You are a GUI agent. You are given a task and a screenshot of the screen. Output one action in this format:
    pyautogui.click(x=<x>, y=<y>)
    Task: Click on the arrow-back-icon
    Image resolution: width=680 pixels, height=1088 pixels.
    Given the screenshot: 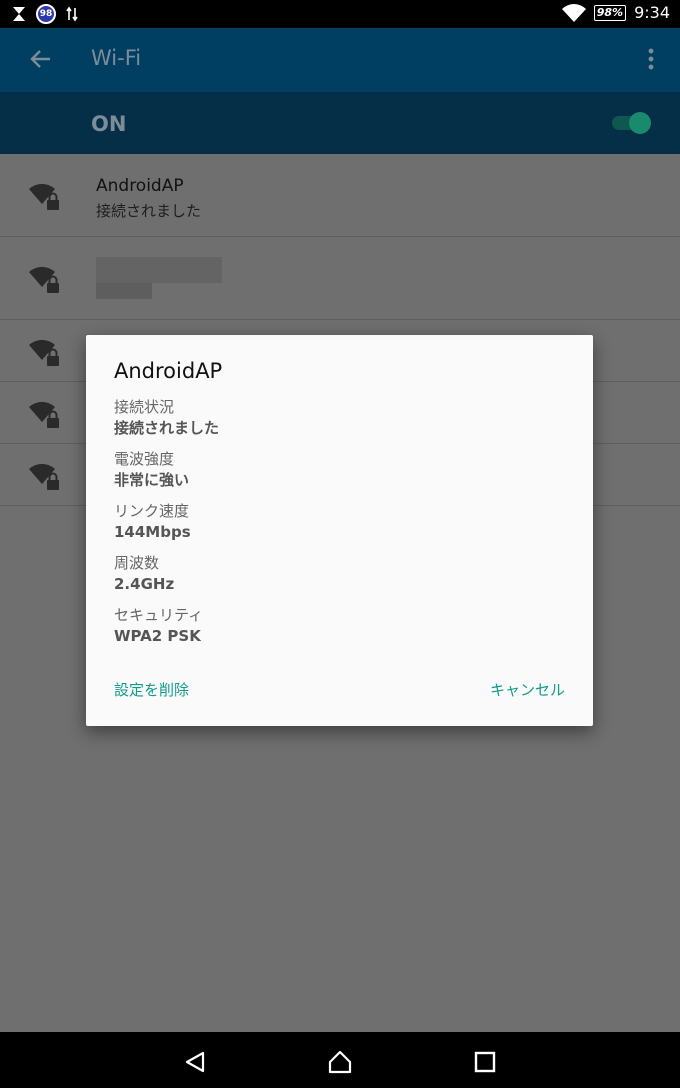 What is the action you would take?
    pyautogui.click(x=41, y=59)
    